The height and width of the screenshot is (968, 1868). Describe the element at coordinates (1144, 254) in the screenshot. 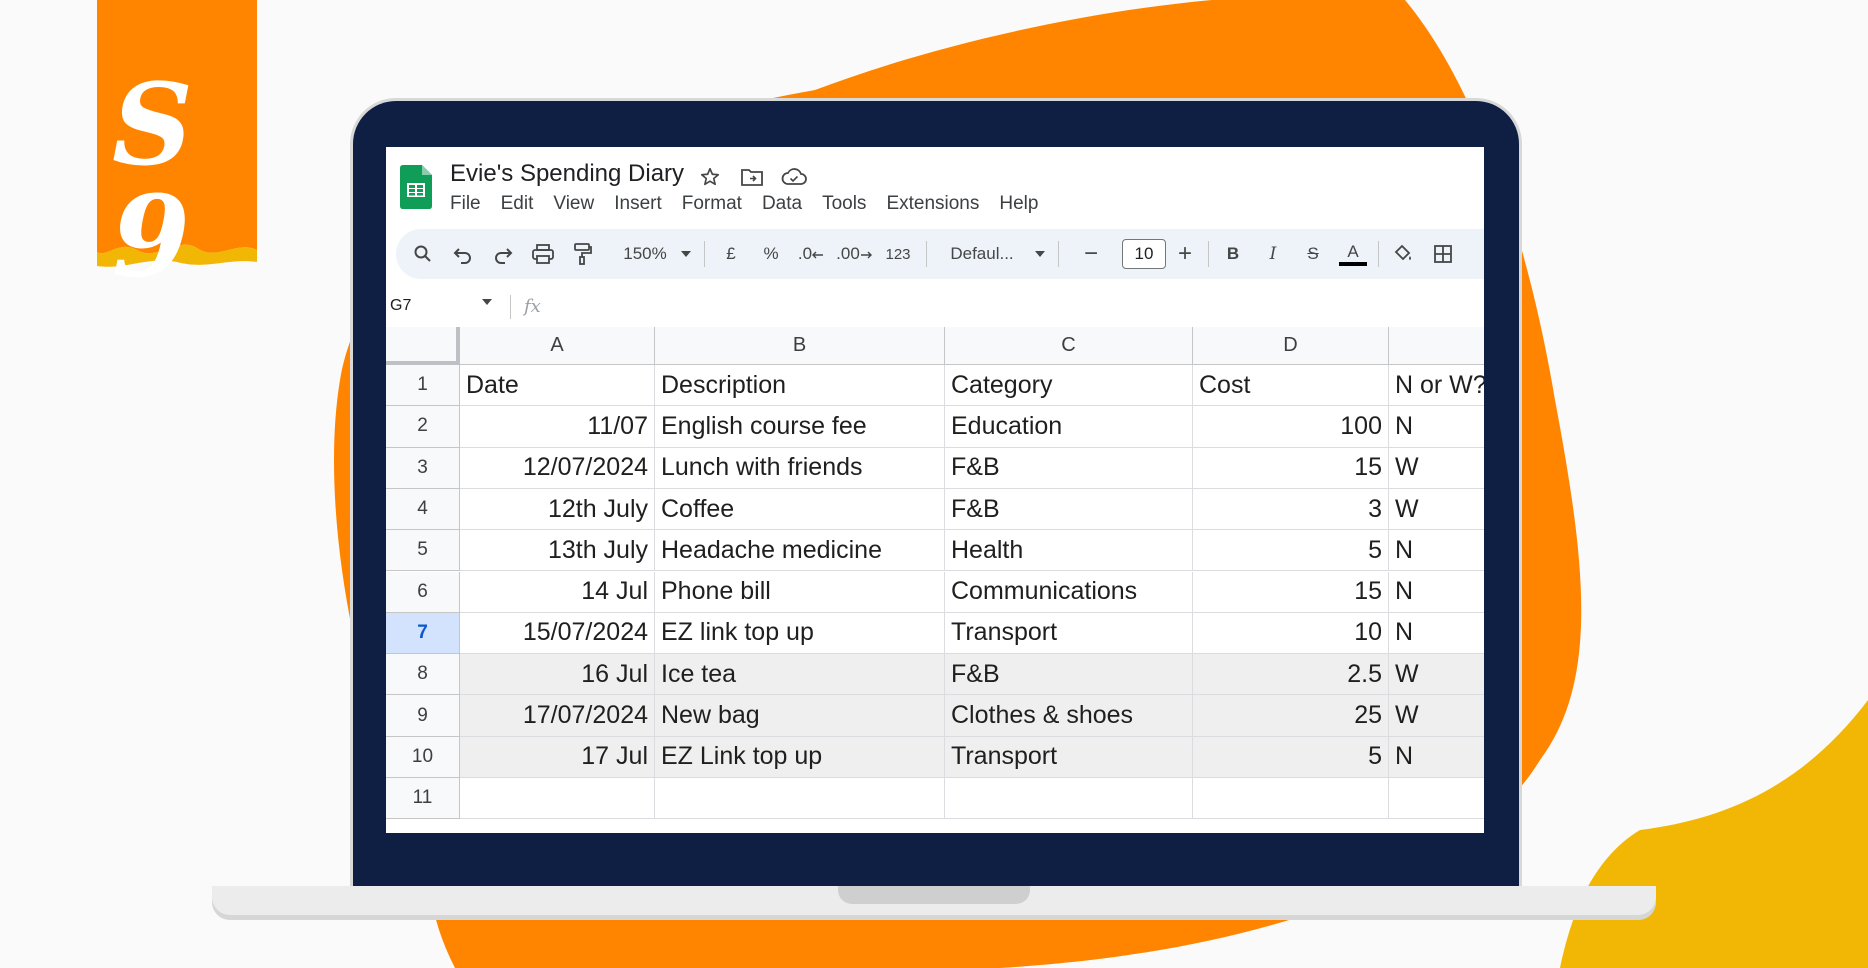

I see `font-size-input: 10` at that location.